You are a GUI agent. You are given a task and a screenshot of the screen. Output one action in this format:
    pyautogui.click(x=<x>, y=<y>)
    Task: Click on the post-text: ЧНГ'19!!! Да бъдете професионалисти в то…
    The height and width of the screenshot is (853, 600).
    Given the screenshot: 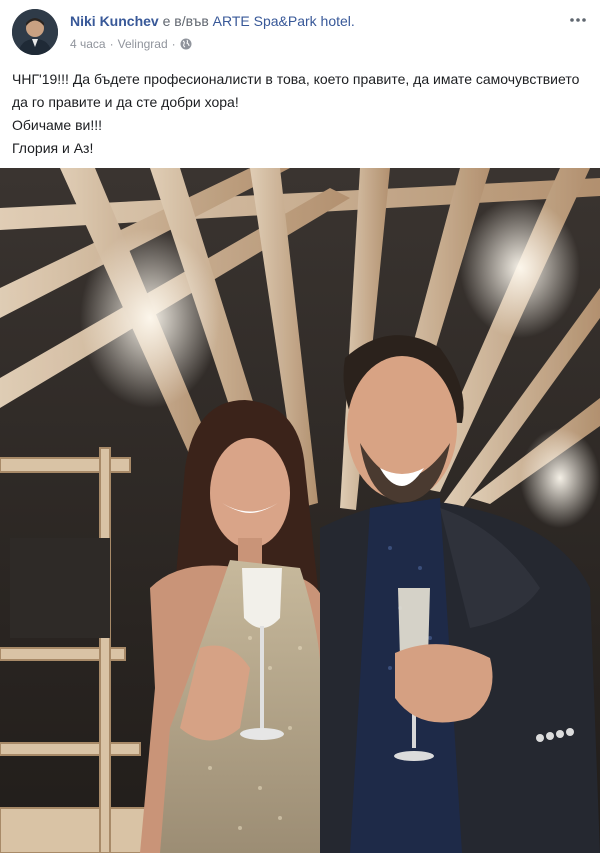 What is the action you would take?
    pyautogui.click(x=300, y=114)
    